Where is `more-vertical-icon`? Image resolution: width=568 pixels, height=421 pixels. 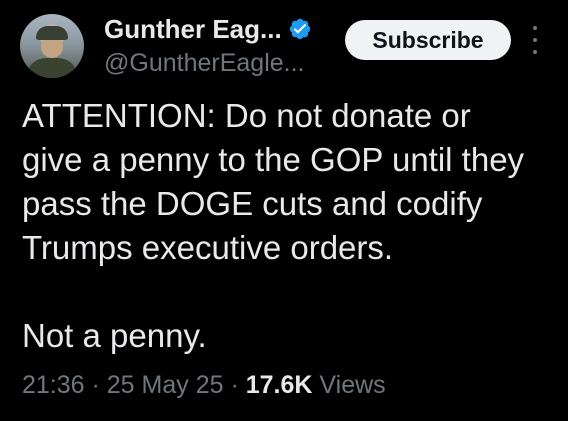
more-vertical-icon is located at coordinates (535, 40).